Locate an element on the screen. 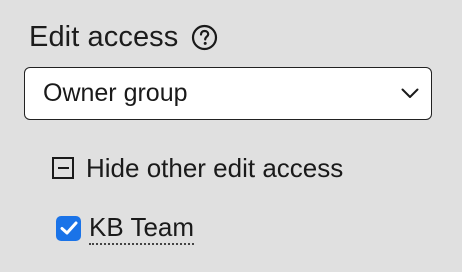 The height and width of the screenshot is (272, 462). checkmark-icon is located at coordinates (68, 228).